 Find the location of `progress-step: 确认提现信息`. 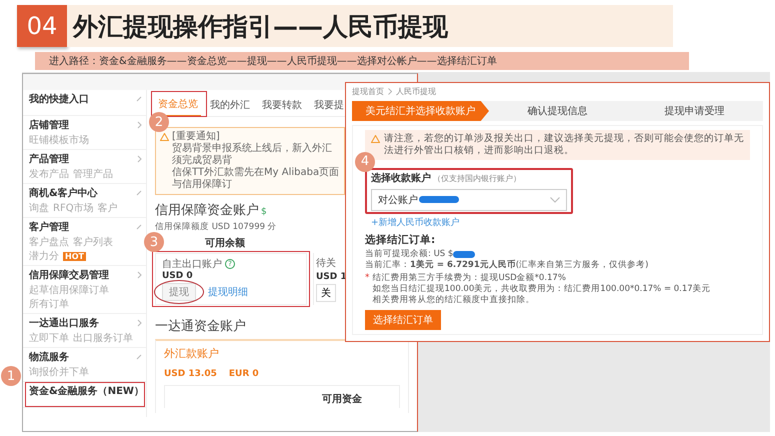

progress-step: 确认提现信息 is located at coordinates (557, 111).